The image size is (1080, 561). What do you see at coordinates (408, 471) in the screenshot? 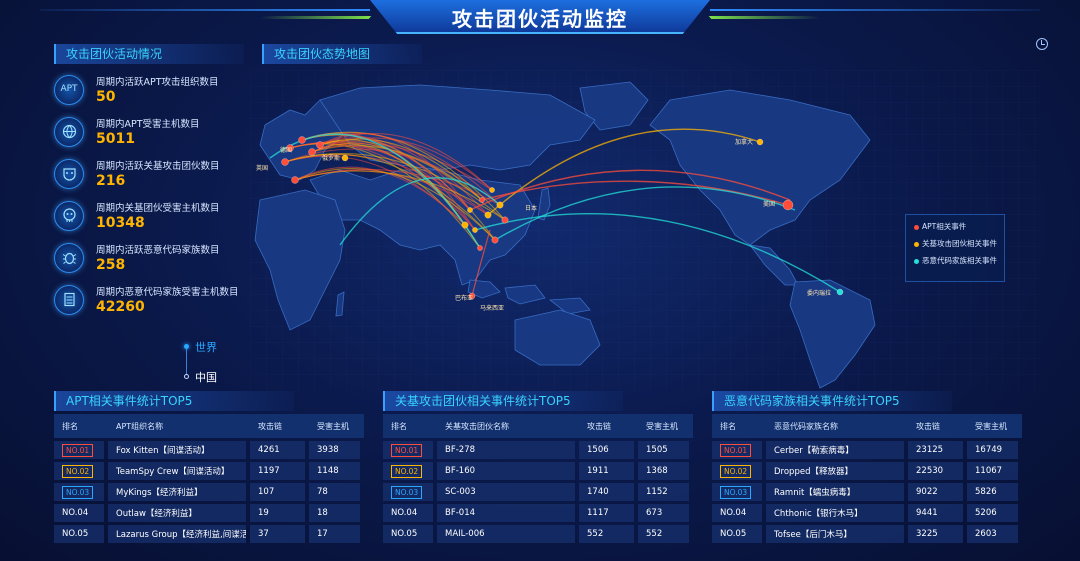
I see `rank-cell: NO.02` at bounding box center [408, 471].